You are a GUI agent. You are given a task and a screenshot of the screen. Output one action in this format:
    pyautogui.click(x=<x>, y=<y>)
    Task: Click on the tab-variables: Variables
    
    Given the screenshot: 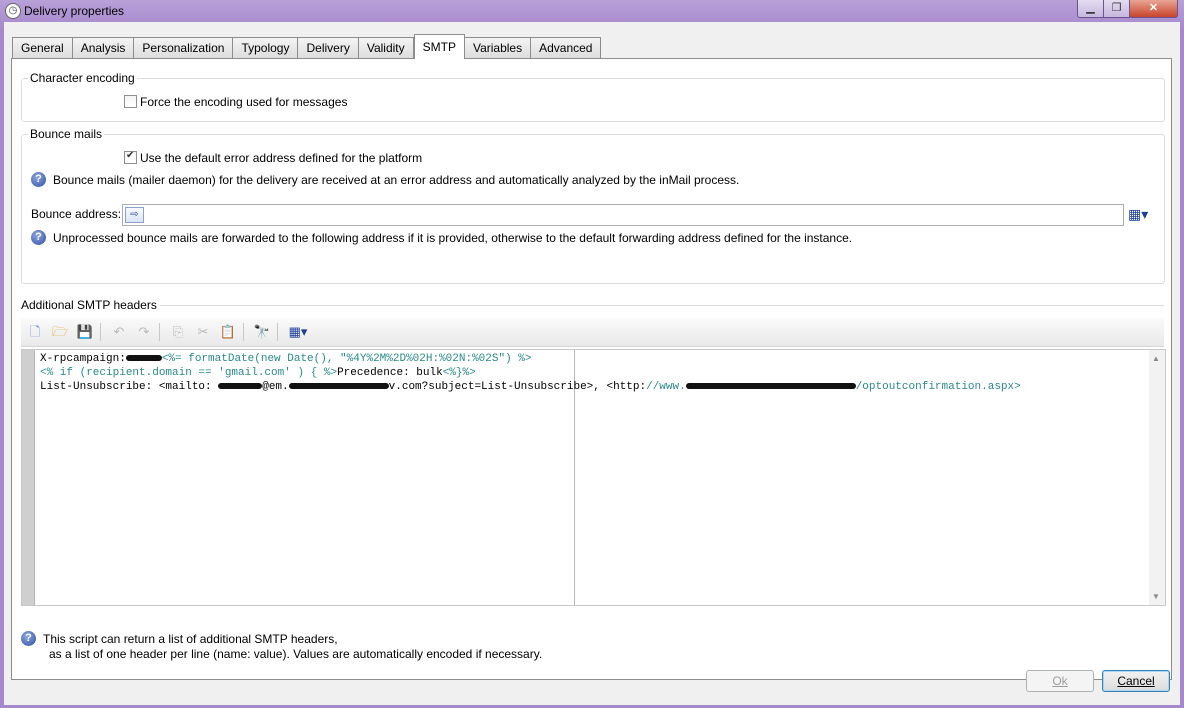 What is the action you would take?
    pyautogui.click(x=498, y=48)
    